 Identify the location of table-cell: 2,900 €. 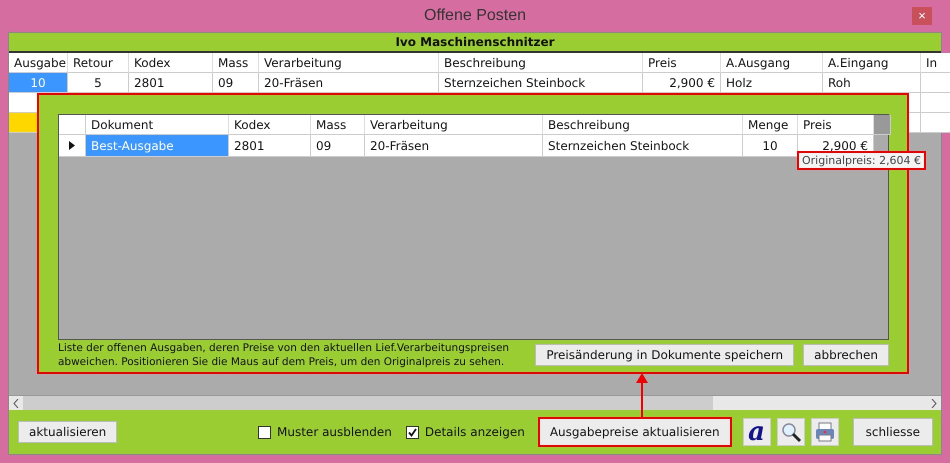
(682, 83).